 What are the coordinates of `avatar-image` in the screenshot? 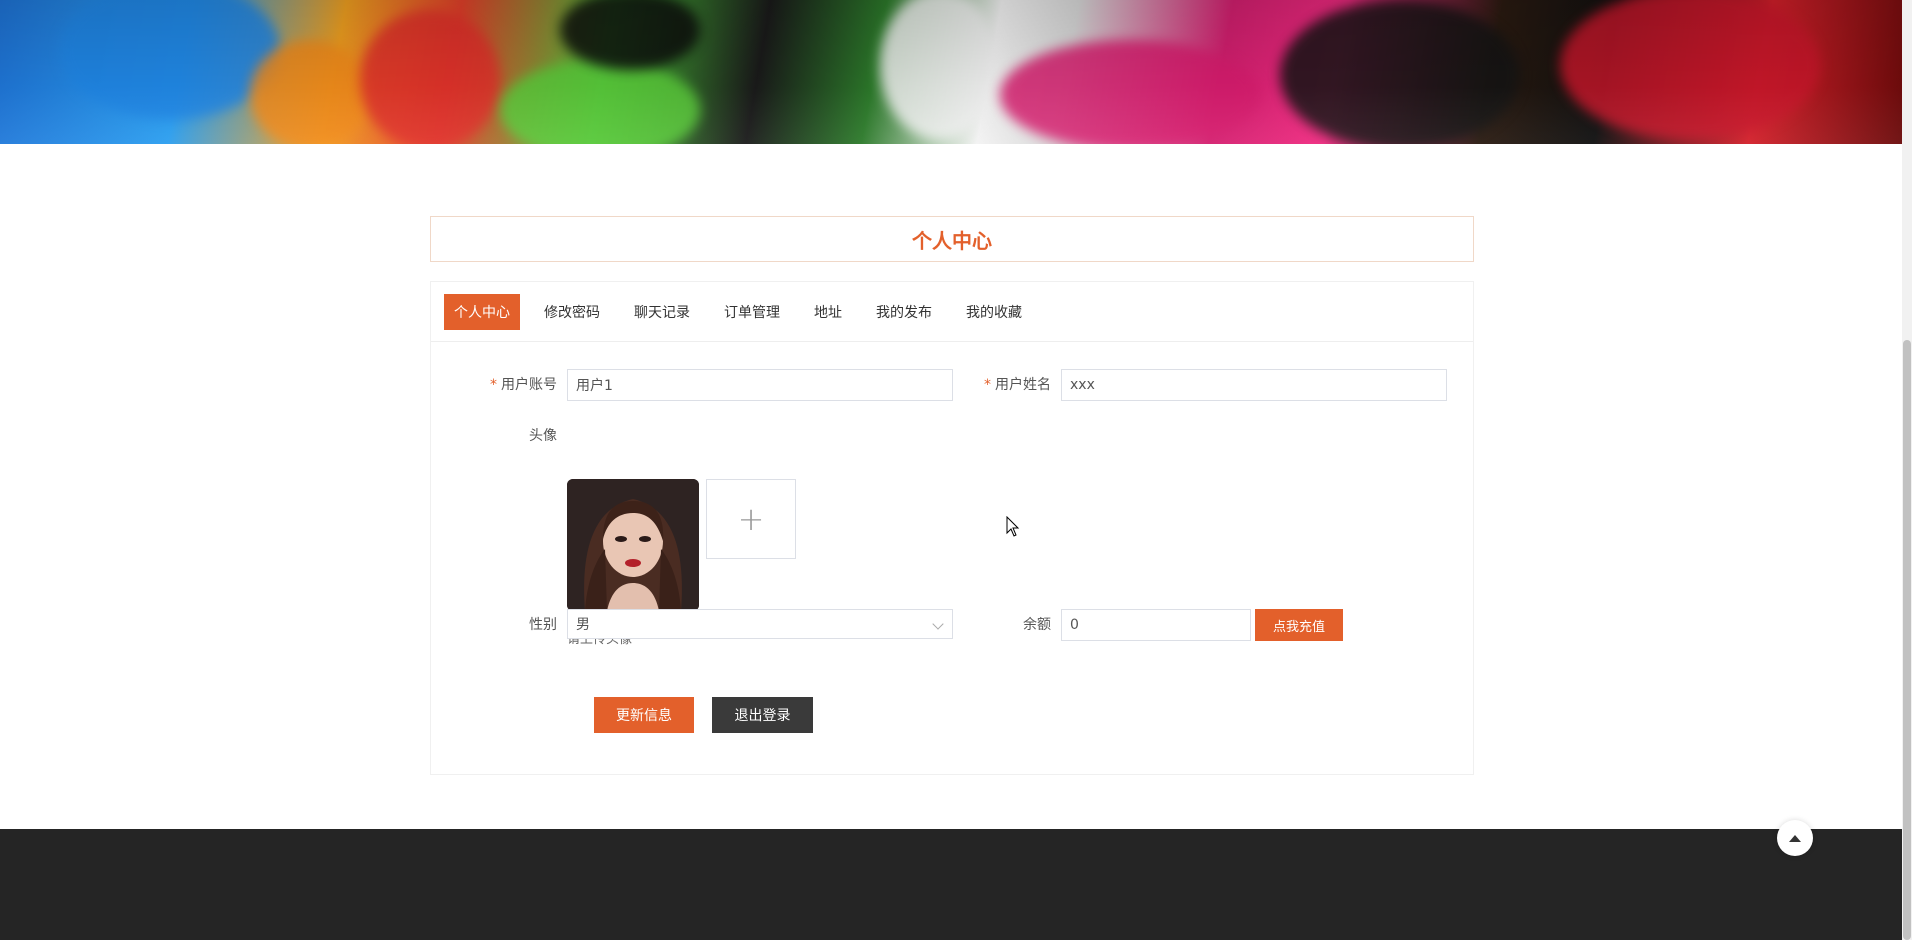 It's located at (633, 545).